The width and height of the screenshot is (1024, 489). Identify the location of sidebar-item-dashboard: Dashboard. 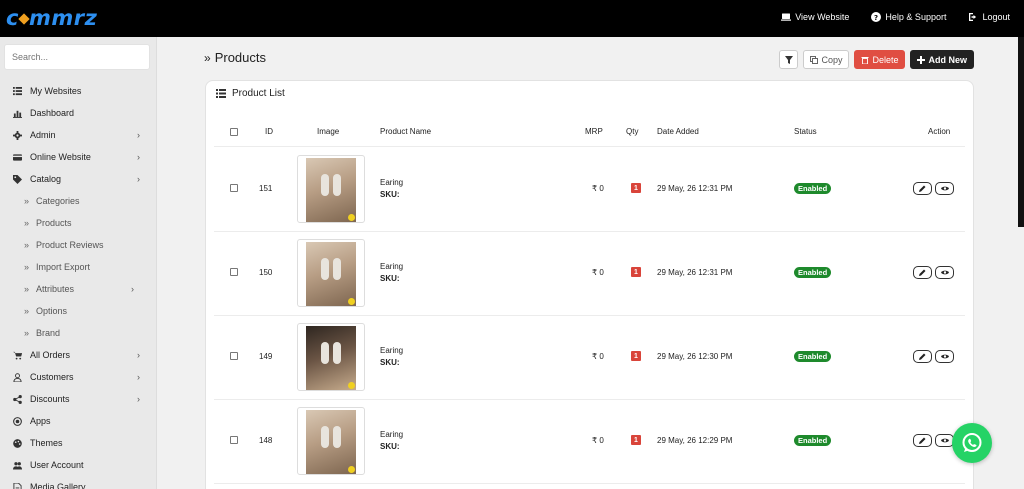
(78, 113).